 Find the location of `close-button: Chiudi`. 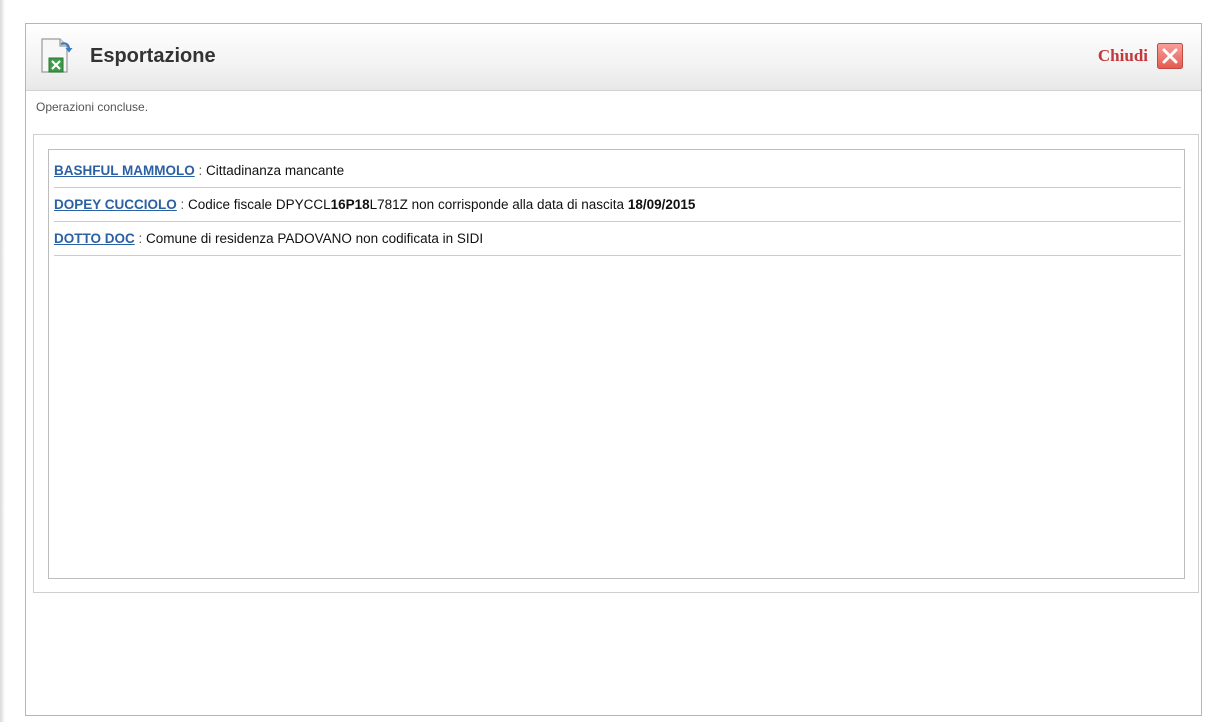

close-button: Chiudi is located at coordinates (1140, 56).